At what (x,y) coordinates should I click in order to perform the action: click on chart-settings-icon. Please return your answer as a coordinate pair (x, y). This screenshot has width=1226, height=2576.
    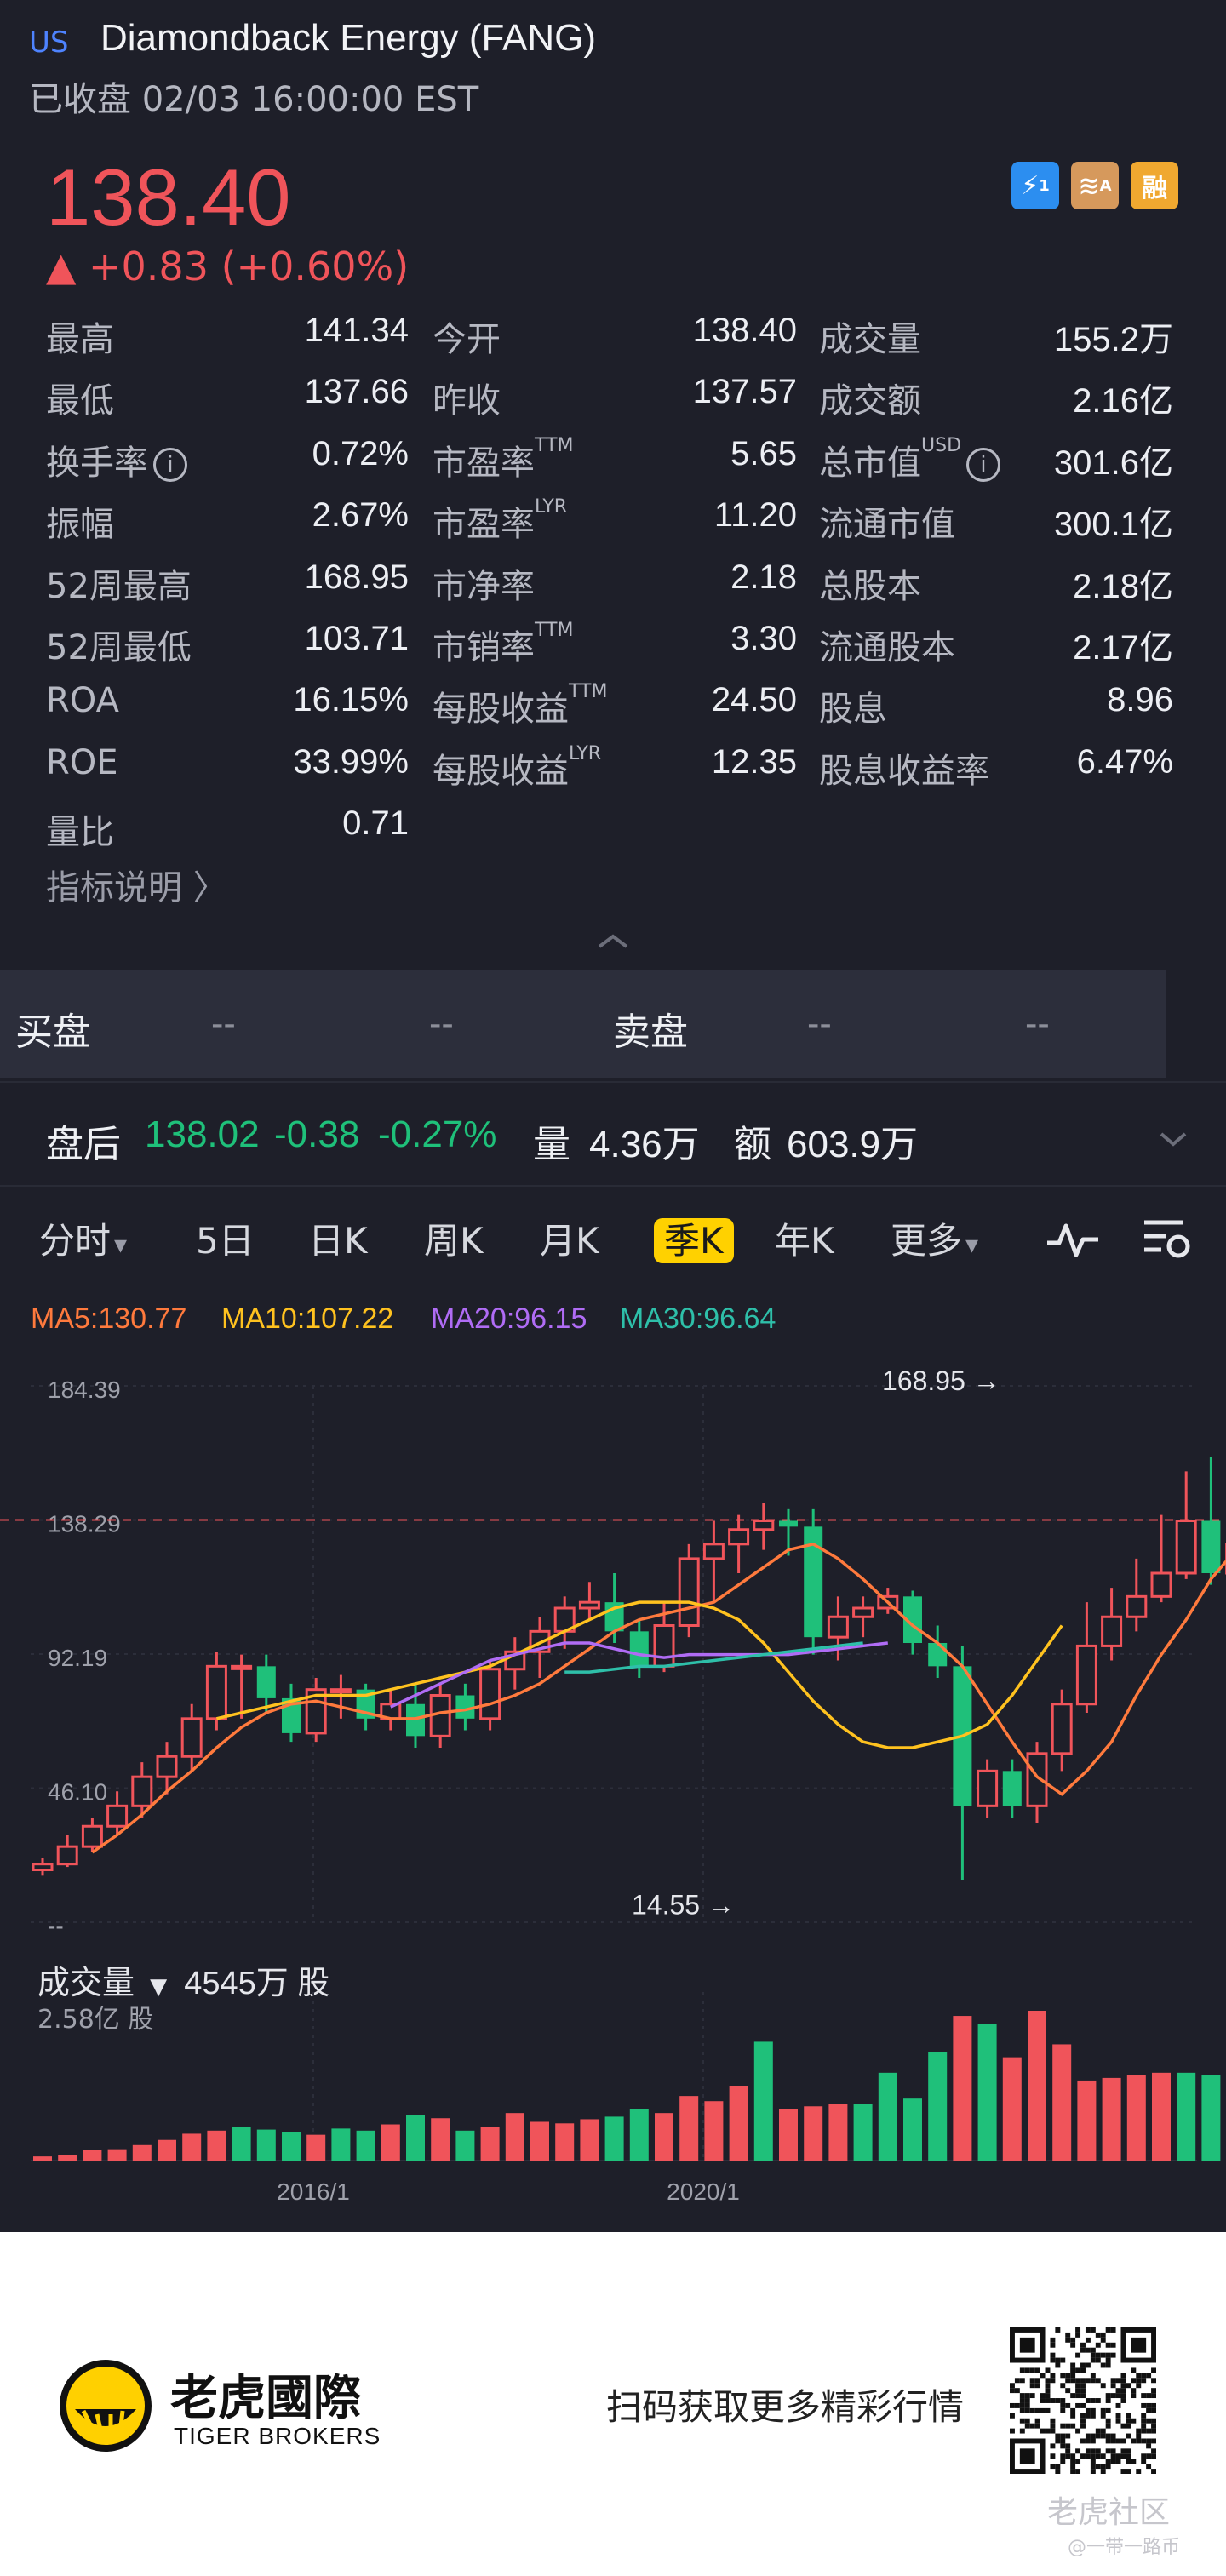
    Looking at the image, I should click on (1166, 1240).